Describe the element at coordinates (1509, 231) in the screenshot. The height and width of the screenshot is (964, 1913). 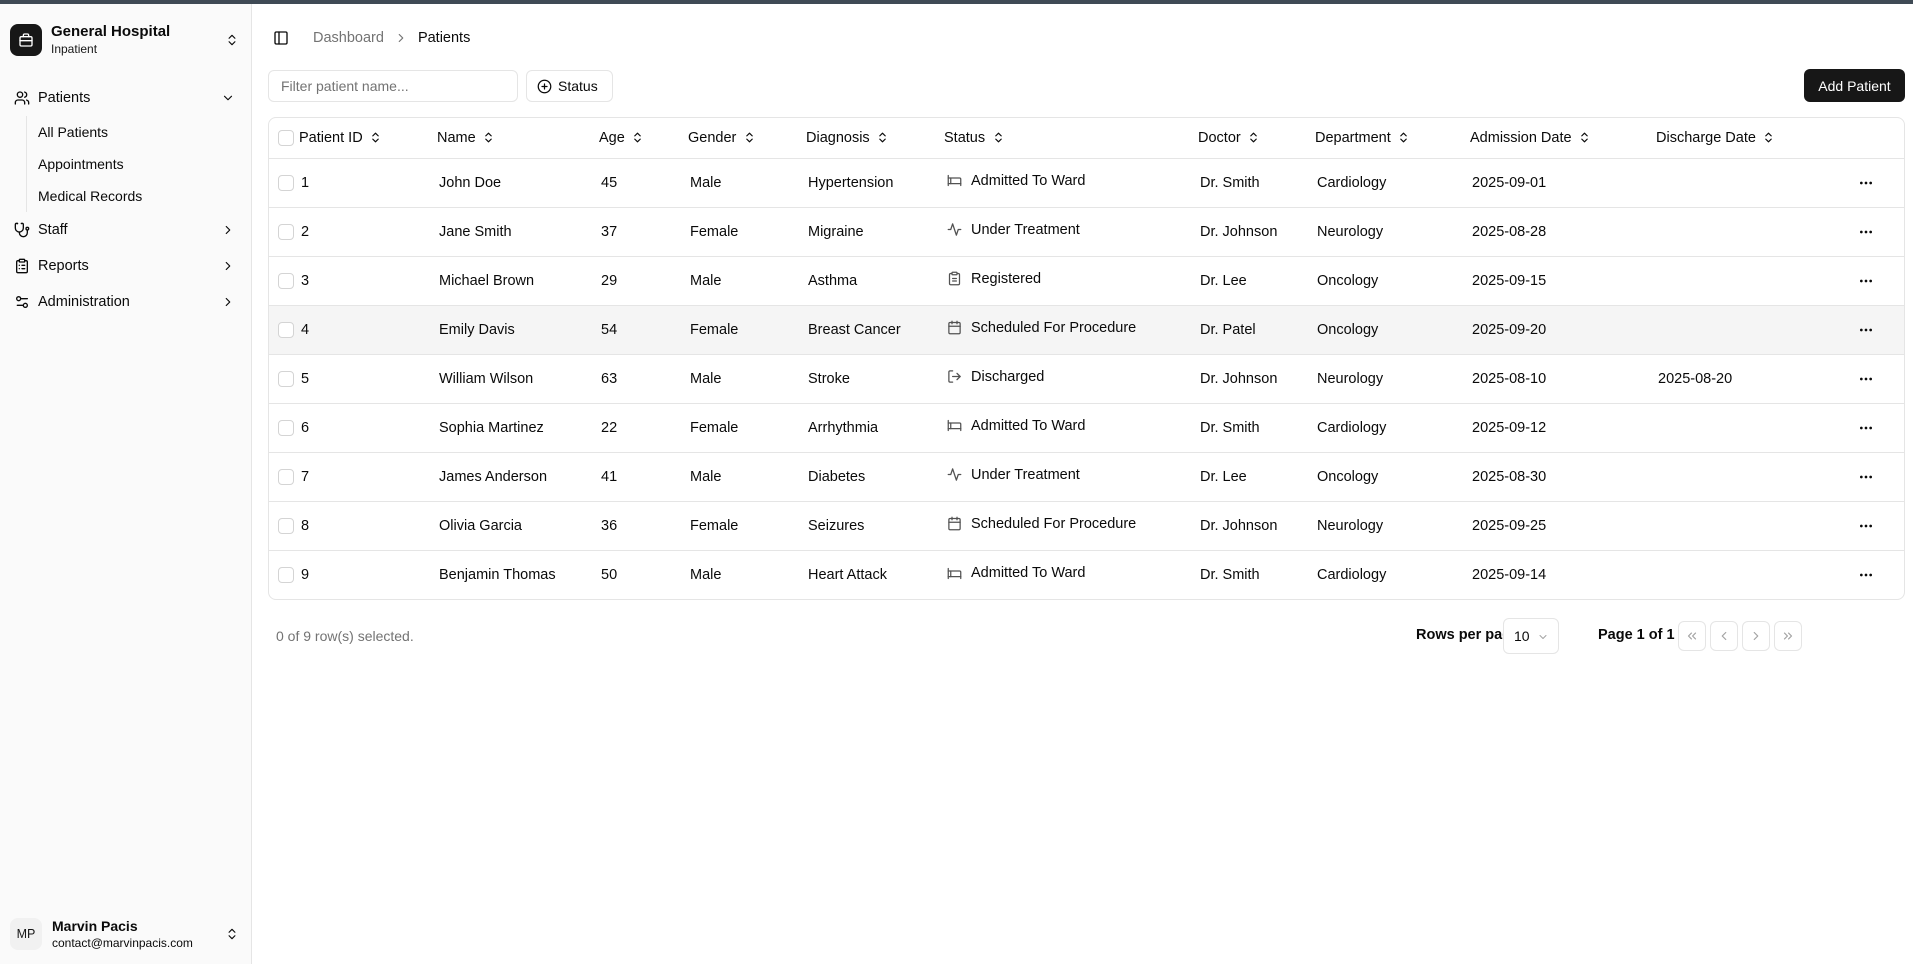
I see `cell-admission: 2025-08-28` at that location.